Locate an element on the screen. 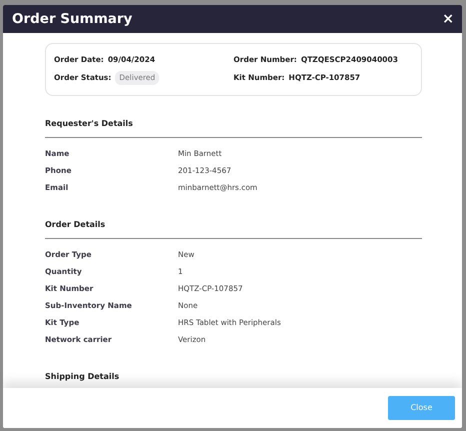  close-button: × is located at coordinates (448, 19).